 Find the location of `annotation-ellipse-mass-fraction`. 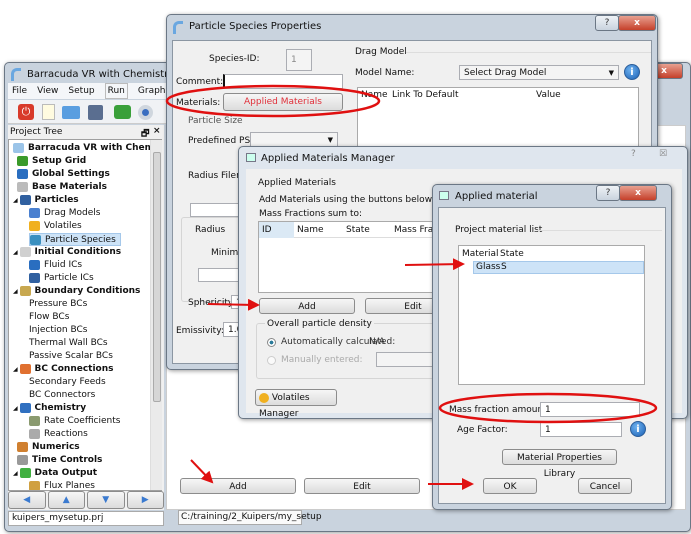

annotation-ellipse-mass-fraction is located at coordinates (548, 408).